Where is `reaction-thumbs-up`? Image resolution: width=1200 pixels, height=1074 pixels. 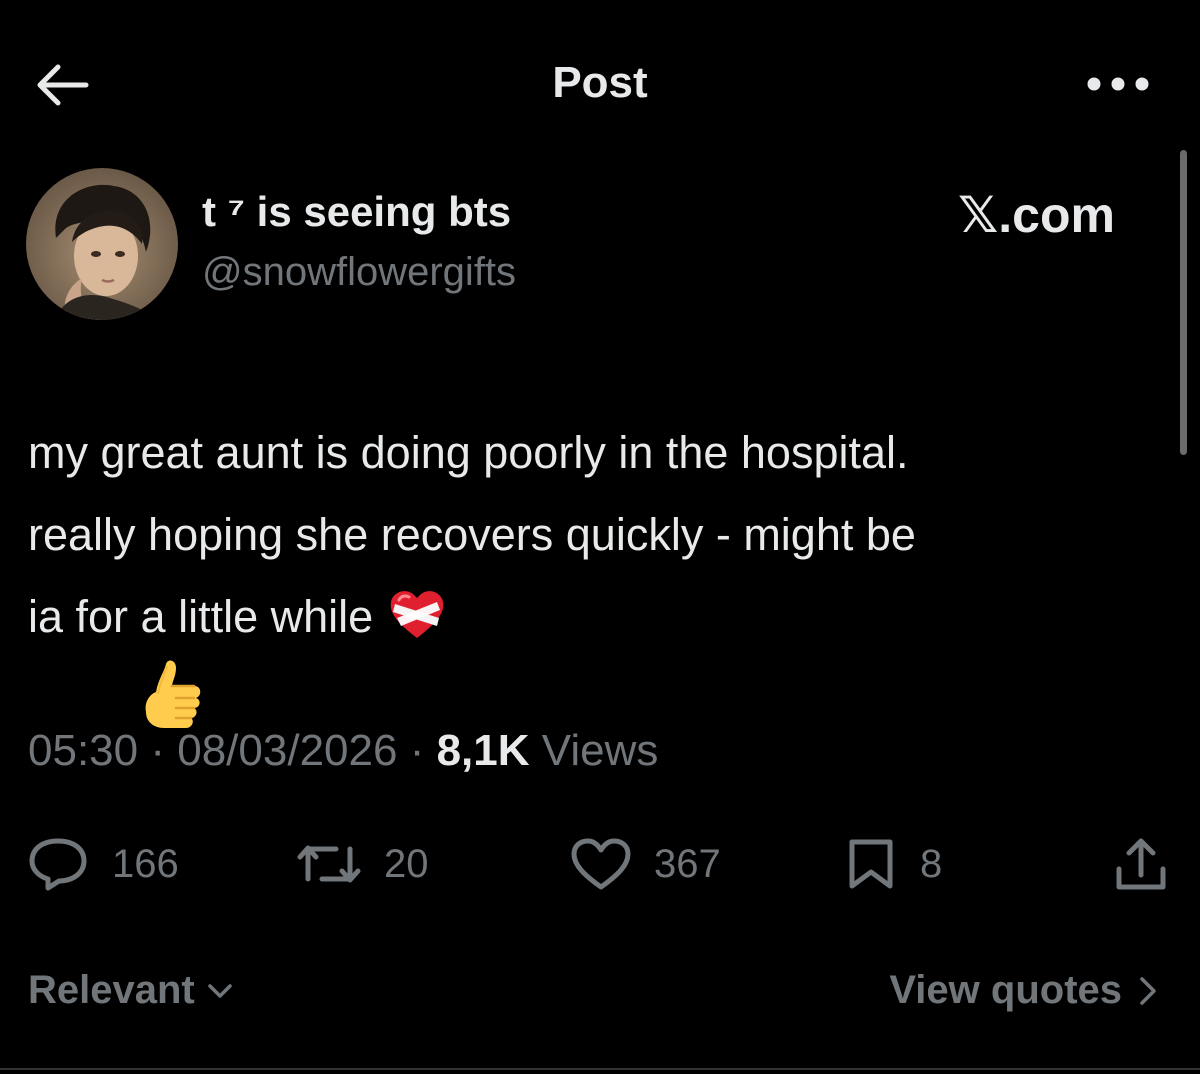 reaction-thumbs-up is located at coordinates (171, 694).